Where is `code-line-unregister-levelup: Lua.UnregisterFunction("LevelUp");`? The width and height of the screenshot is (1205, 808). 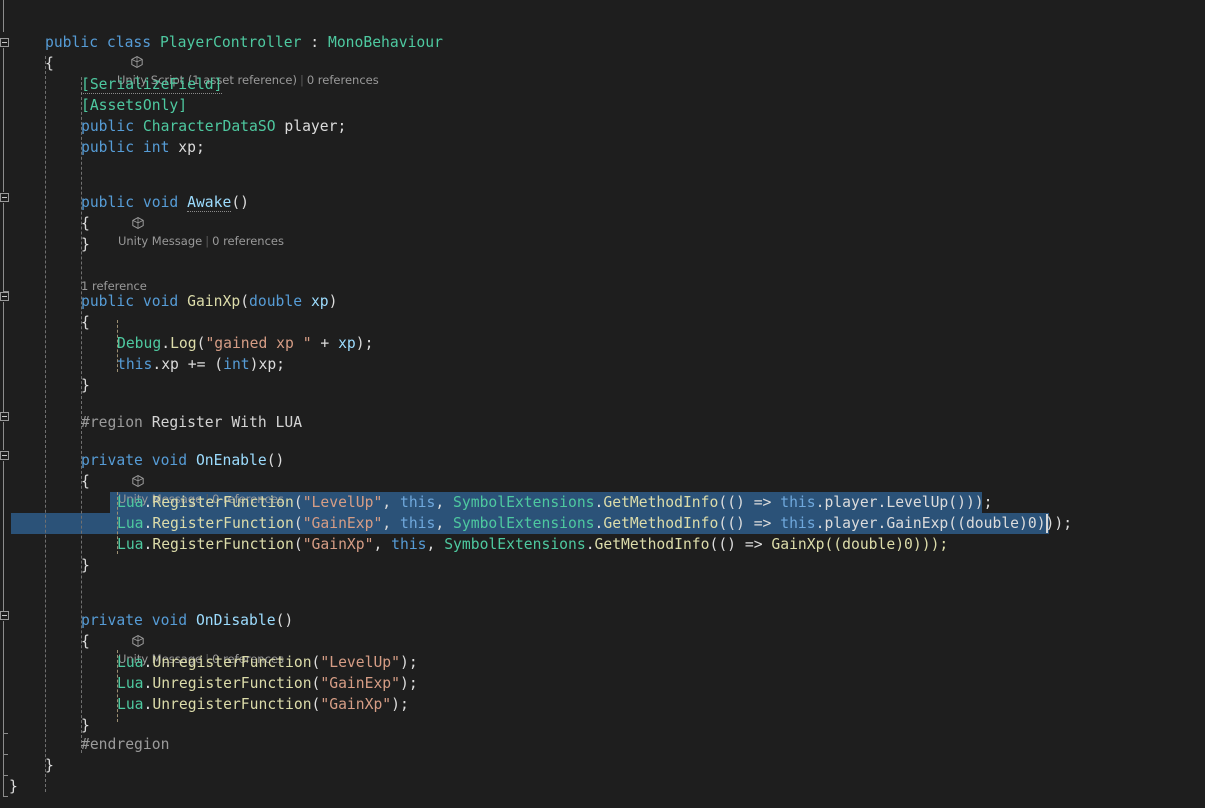
code-line-unregister-levelup: Lua.UnregisterFunction("LevelUp"); is located at coordinates (267, 662).